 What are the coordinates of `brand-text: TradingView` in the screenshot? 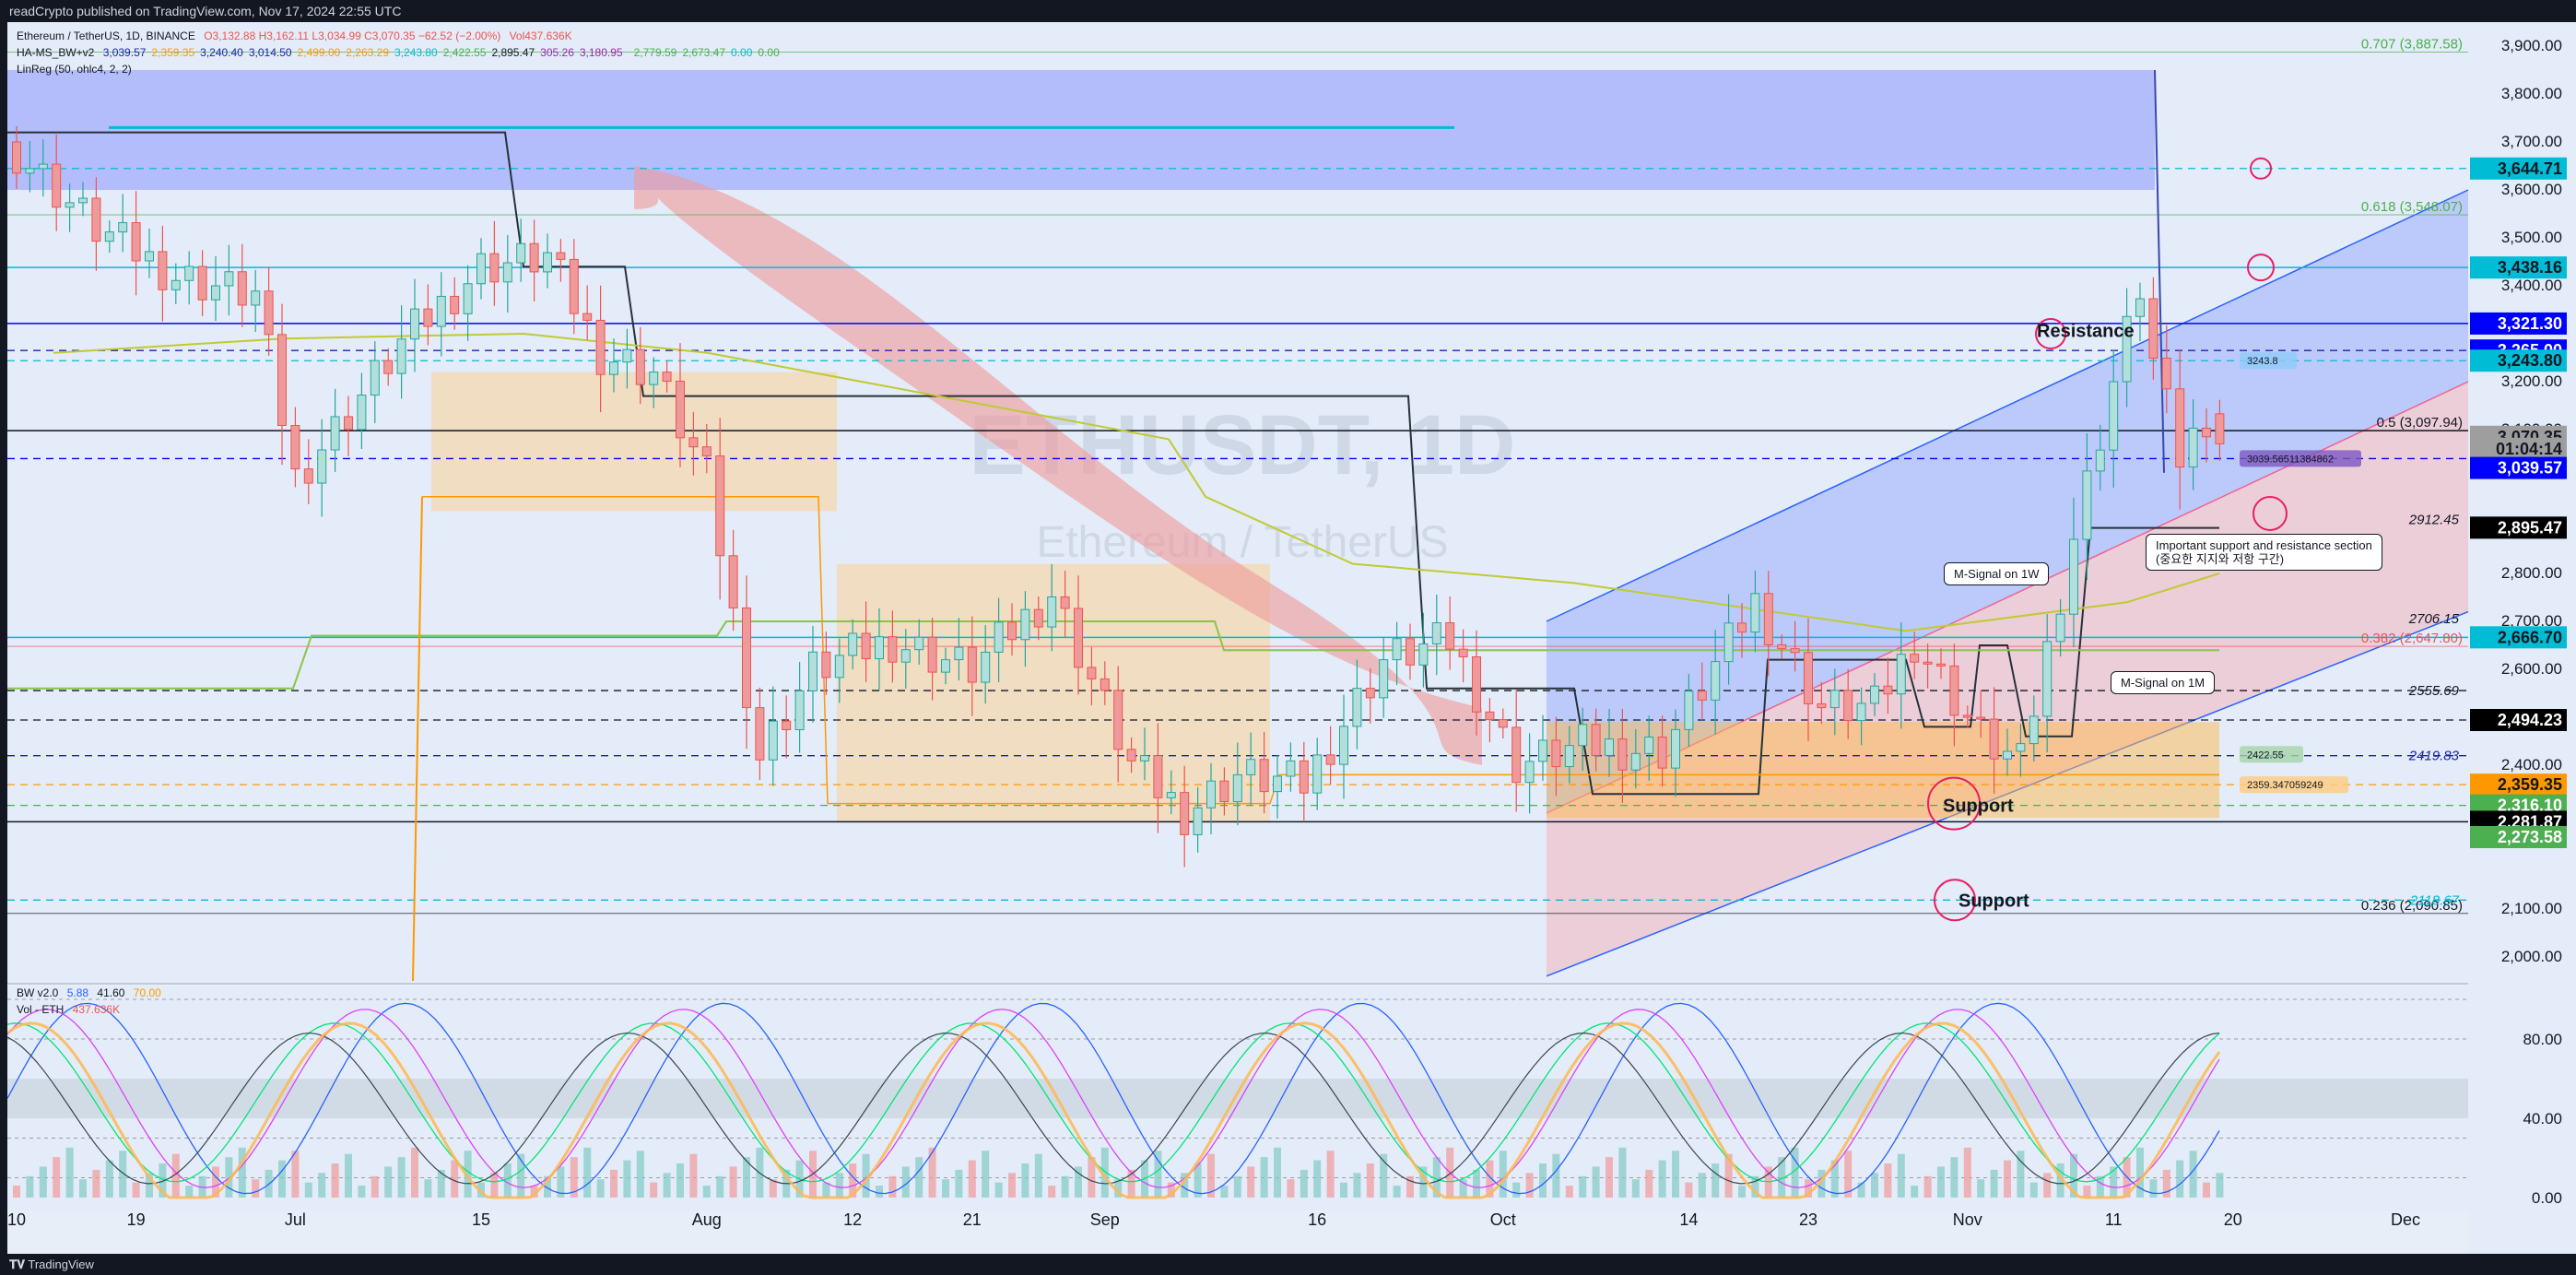 It's located at (61, 1264).